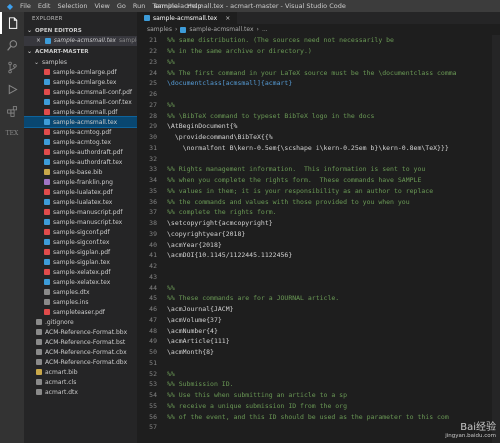 This screenshot has height=443, width=500. Describe the element at coordinates (153, 137) in the screenshot. I see `line-number: 30` at that location.